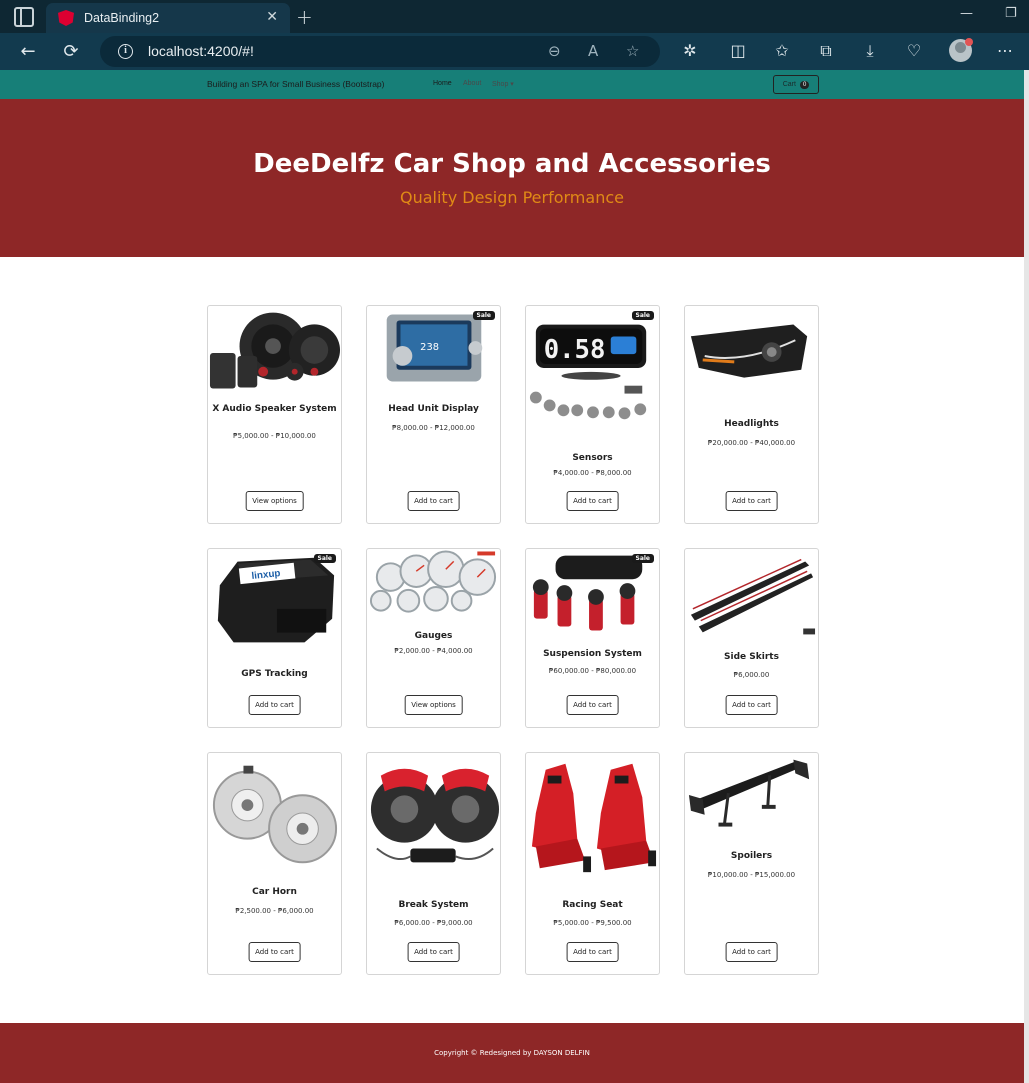 The height and width of the screenshot is (1083, 1029). What do you see at coordinates (433, 905) in the screenshot?
I see `product-name: Break System` at bounding box center [433, 905].